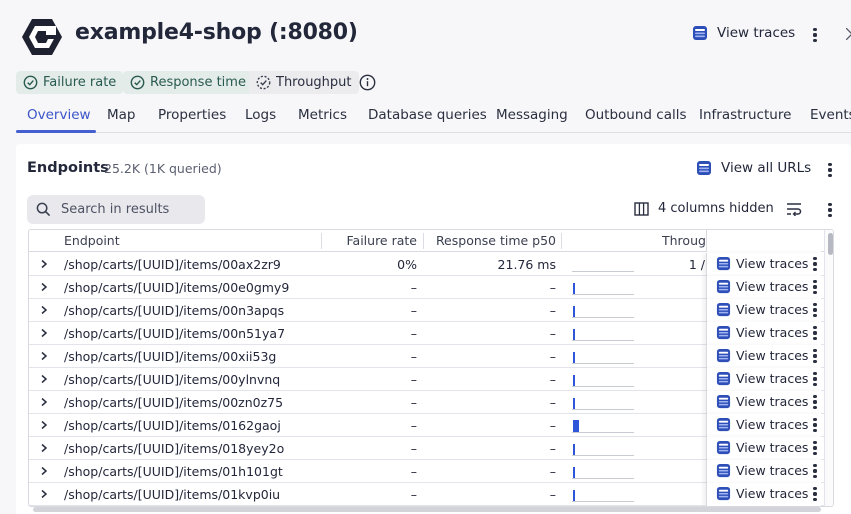  What do you see at coordinates (173, 402) in the screenshot?
I see `endpoint-cell: /shop/carts/[UUID]/items/00zn0z75` at bounding box center [173, 402].